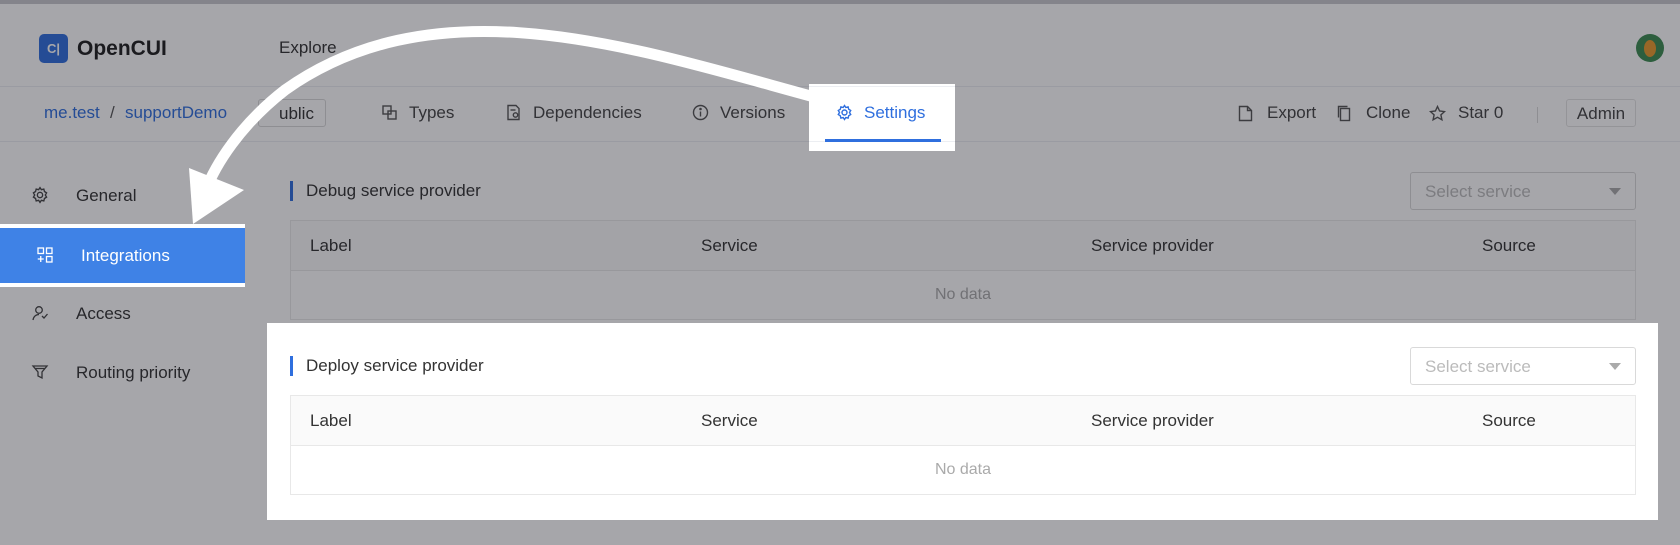  I want to click on tutorial-arrow, so click(506, 124).